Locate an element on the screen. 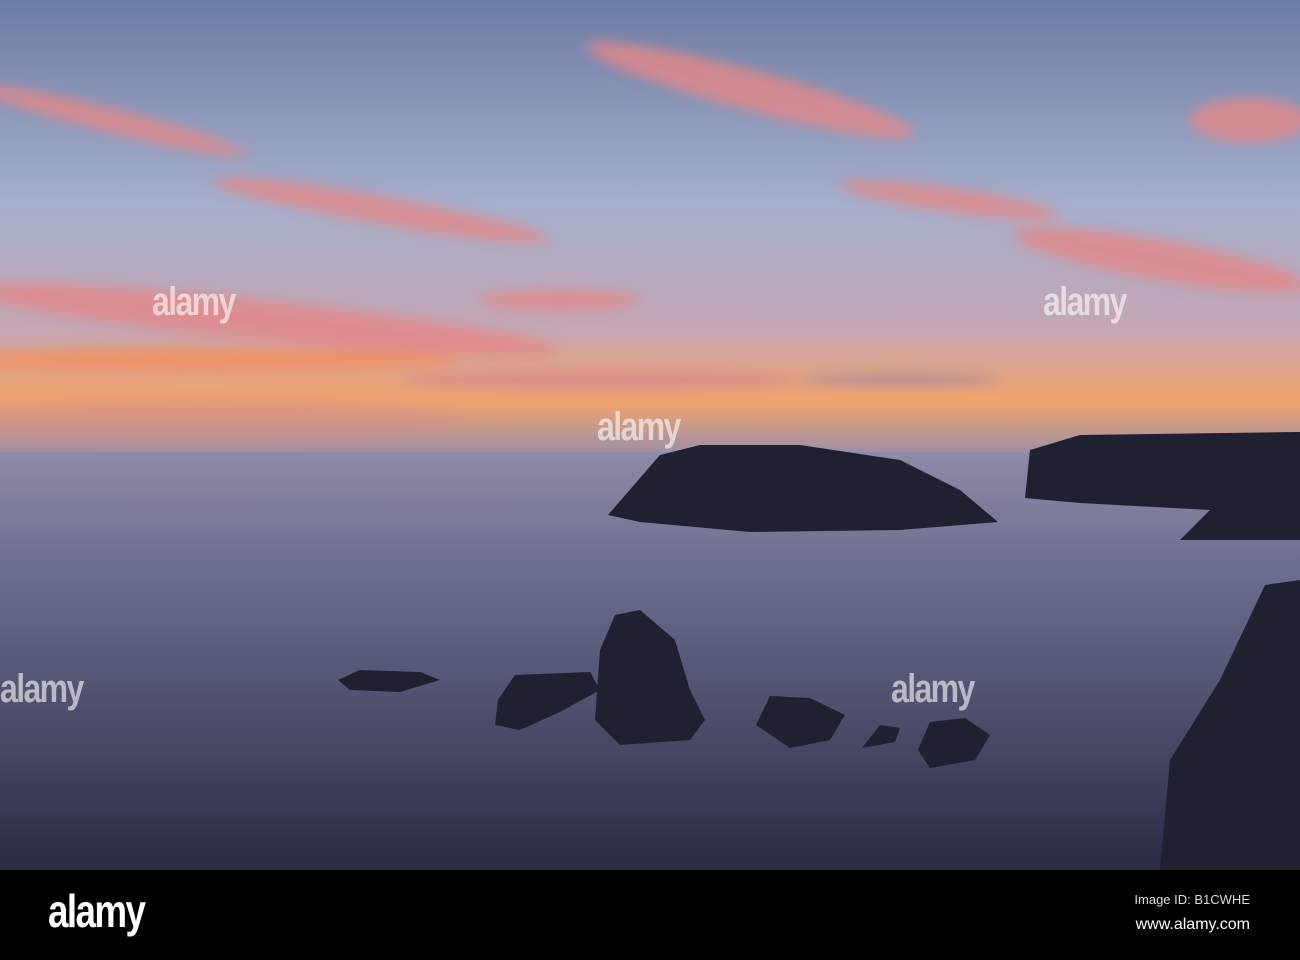 Image resolution: width=1300 pixels, height=960 pixels. image-id: Image ID: B1CWHE is located at coordinates (1192, 899).